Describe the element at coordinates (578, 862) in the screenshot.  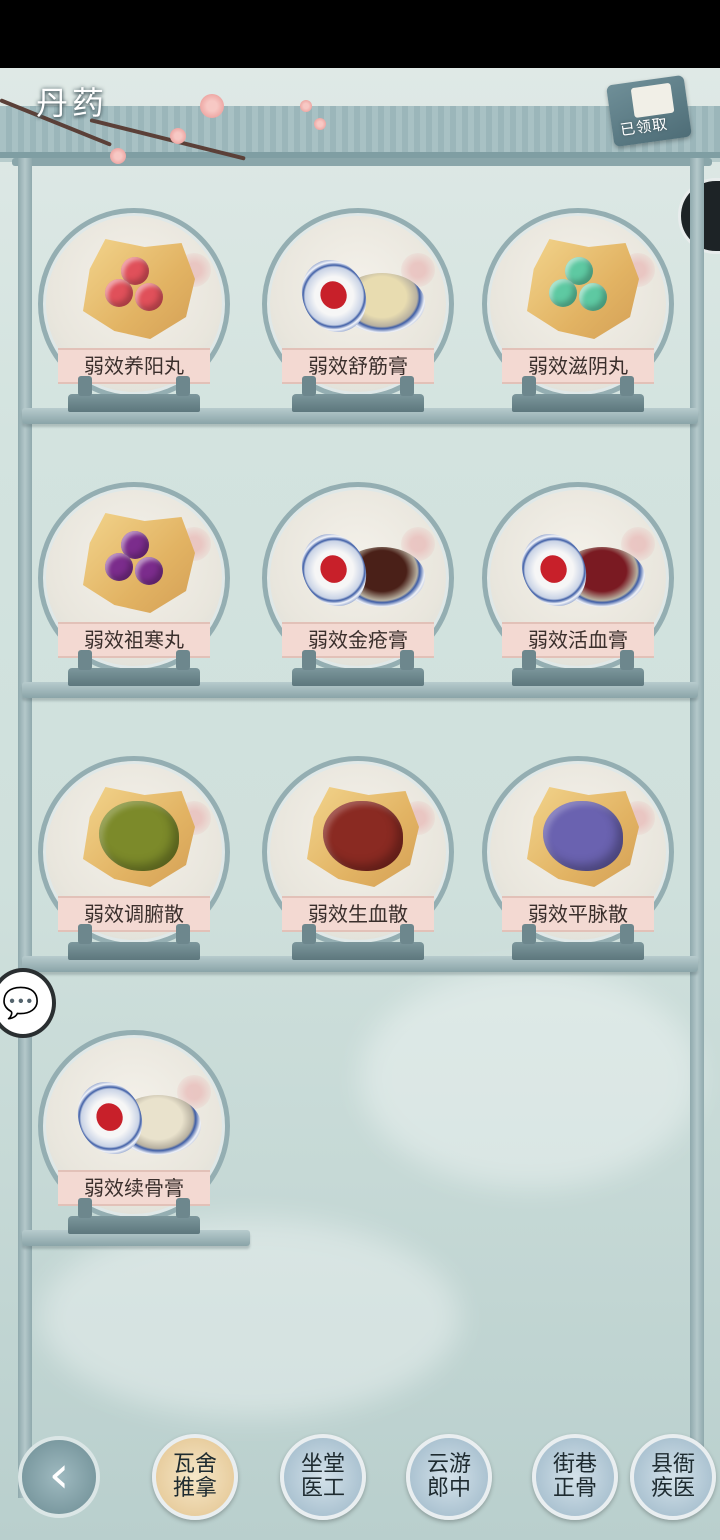
I see `medicine-item: 弱效平脉散` at that location.